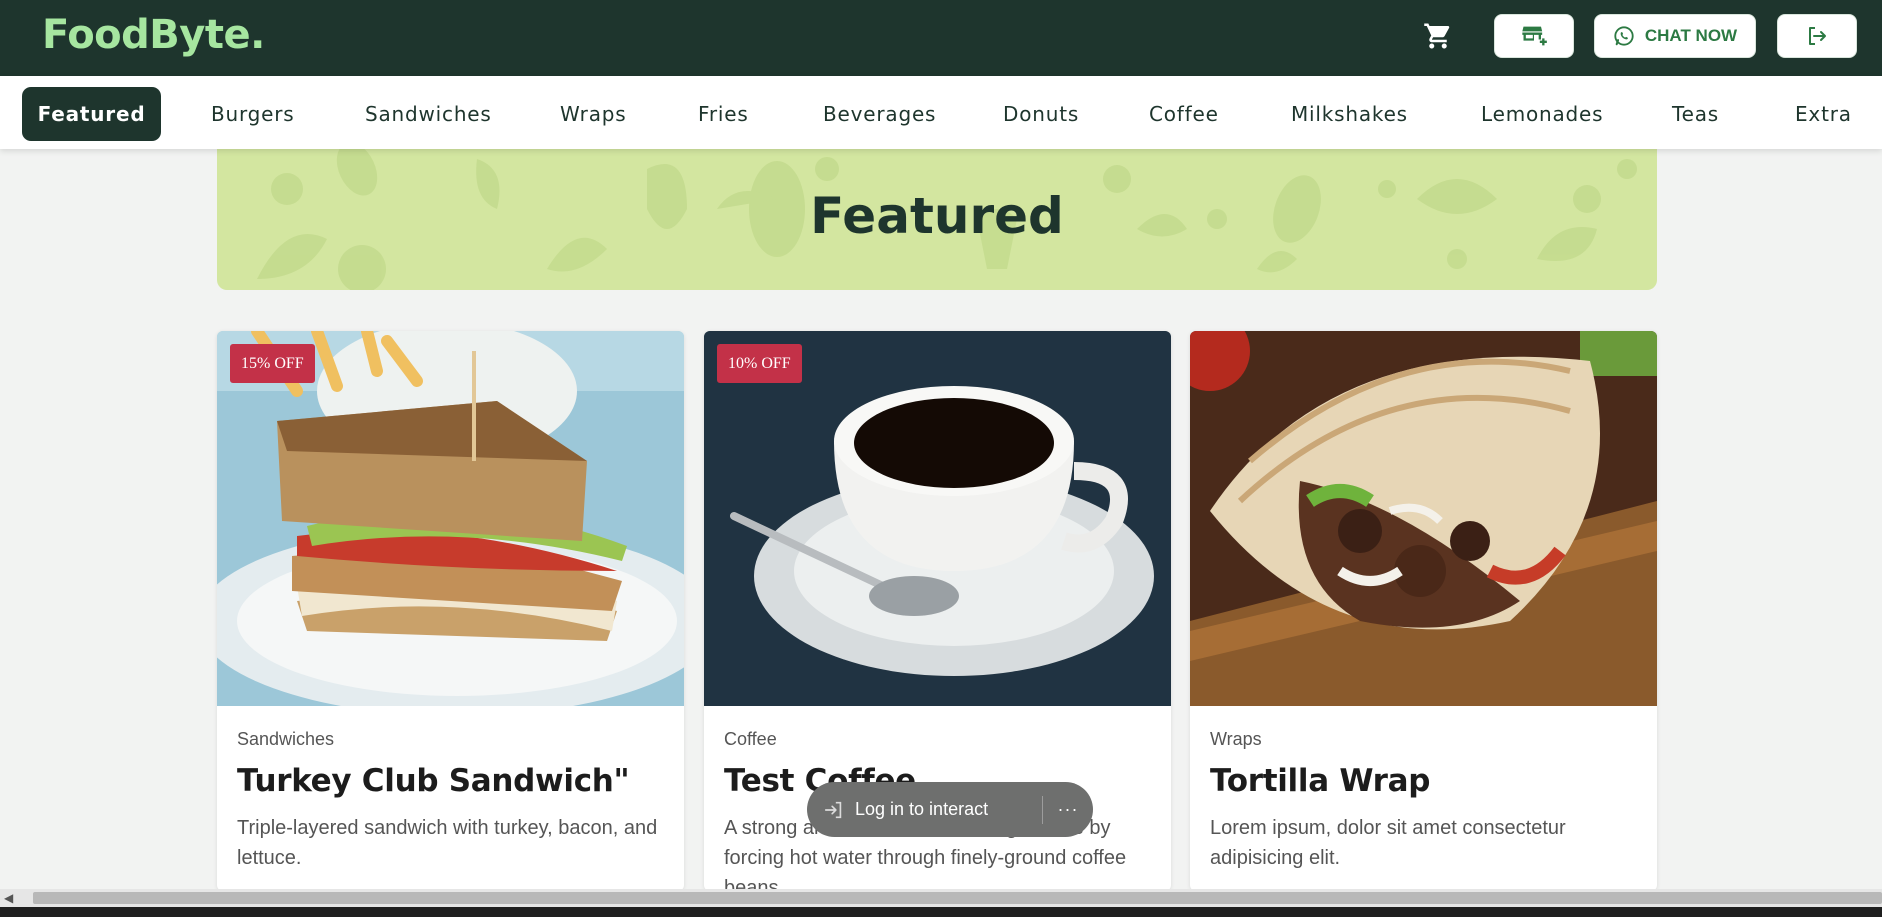 The width and height of the screenshot is (1882, 917). Describe the element at coordinates (937, 216) in the screenshot. I see `section-title: Featured` at that location.